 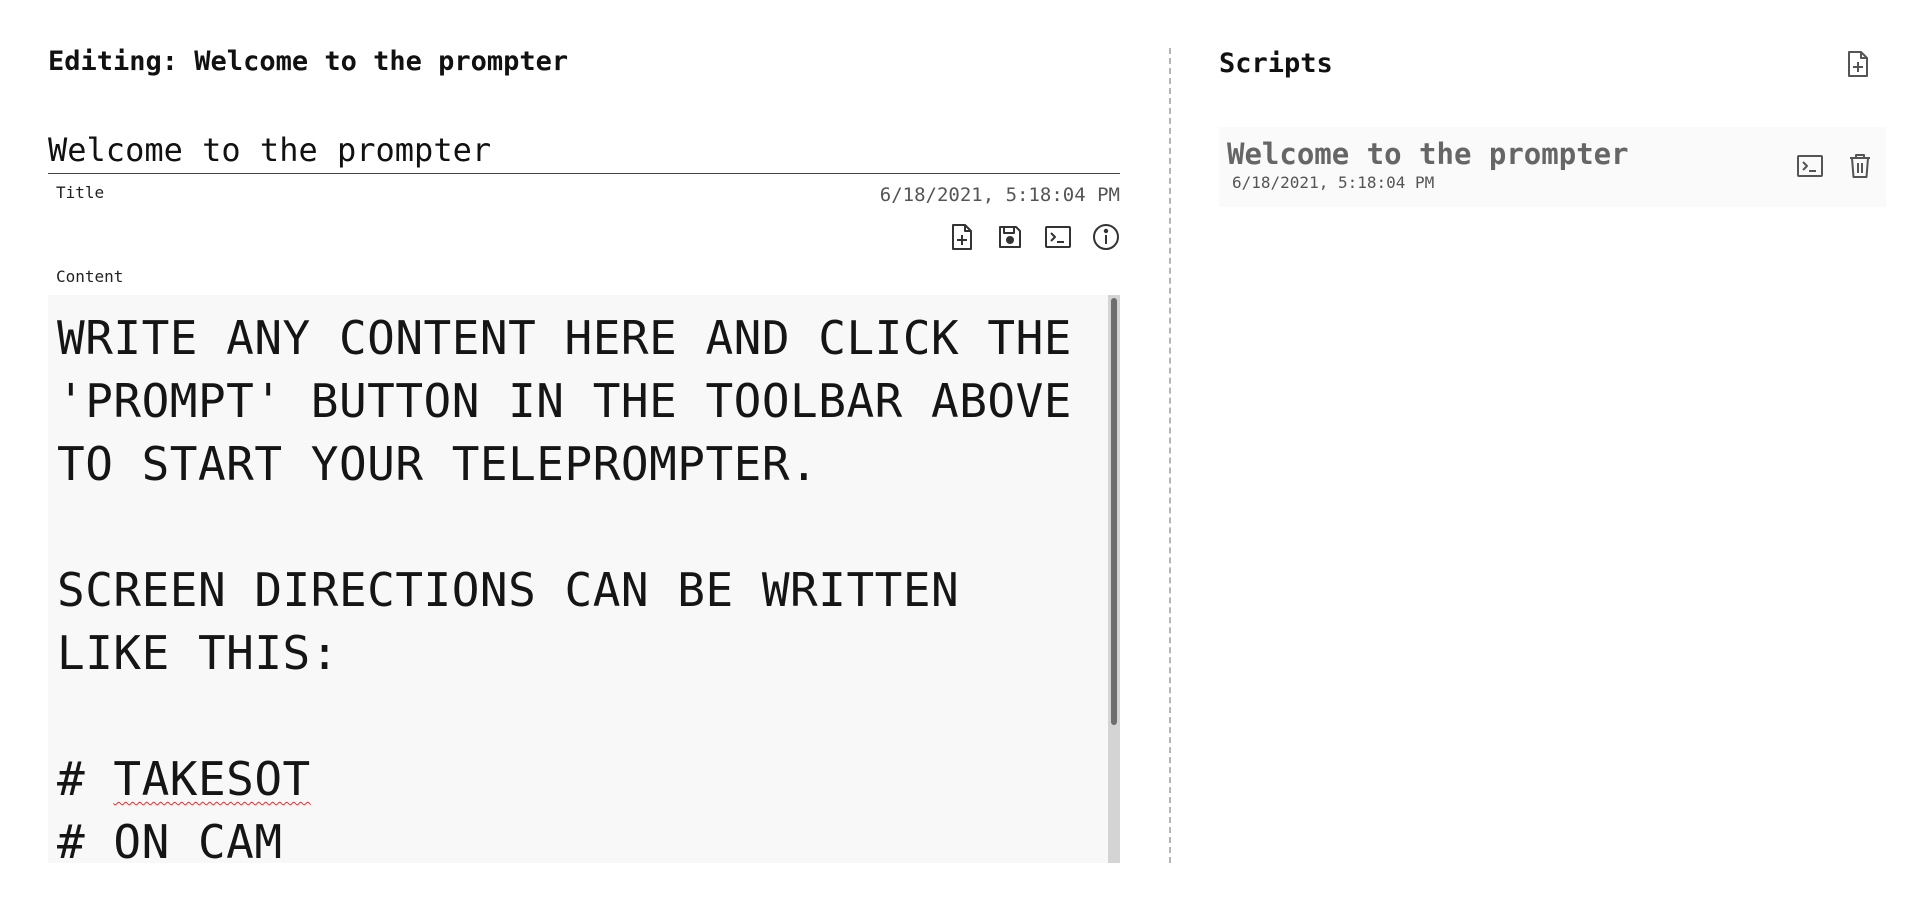 I want to click on info-icon, so click(x=1106, y=237).